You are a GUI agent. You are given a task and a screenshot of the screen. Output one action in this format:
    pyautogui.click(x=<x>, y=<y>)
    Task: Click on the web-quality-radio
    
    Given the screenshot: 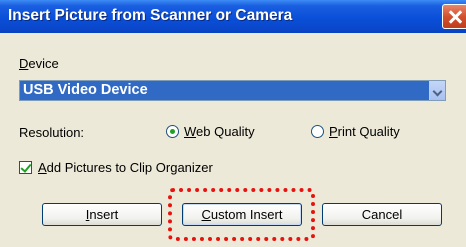 What is the action you would take?
    pyautogui.click(x=172, y=131)
    